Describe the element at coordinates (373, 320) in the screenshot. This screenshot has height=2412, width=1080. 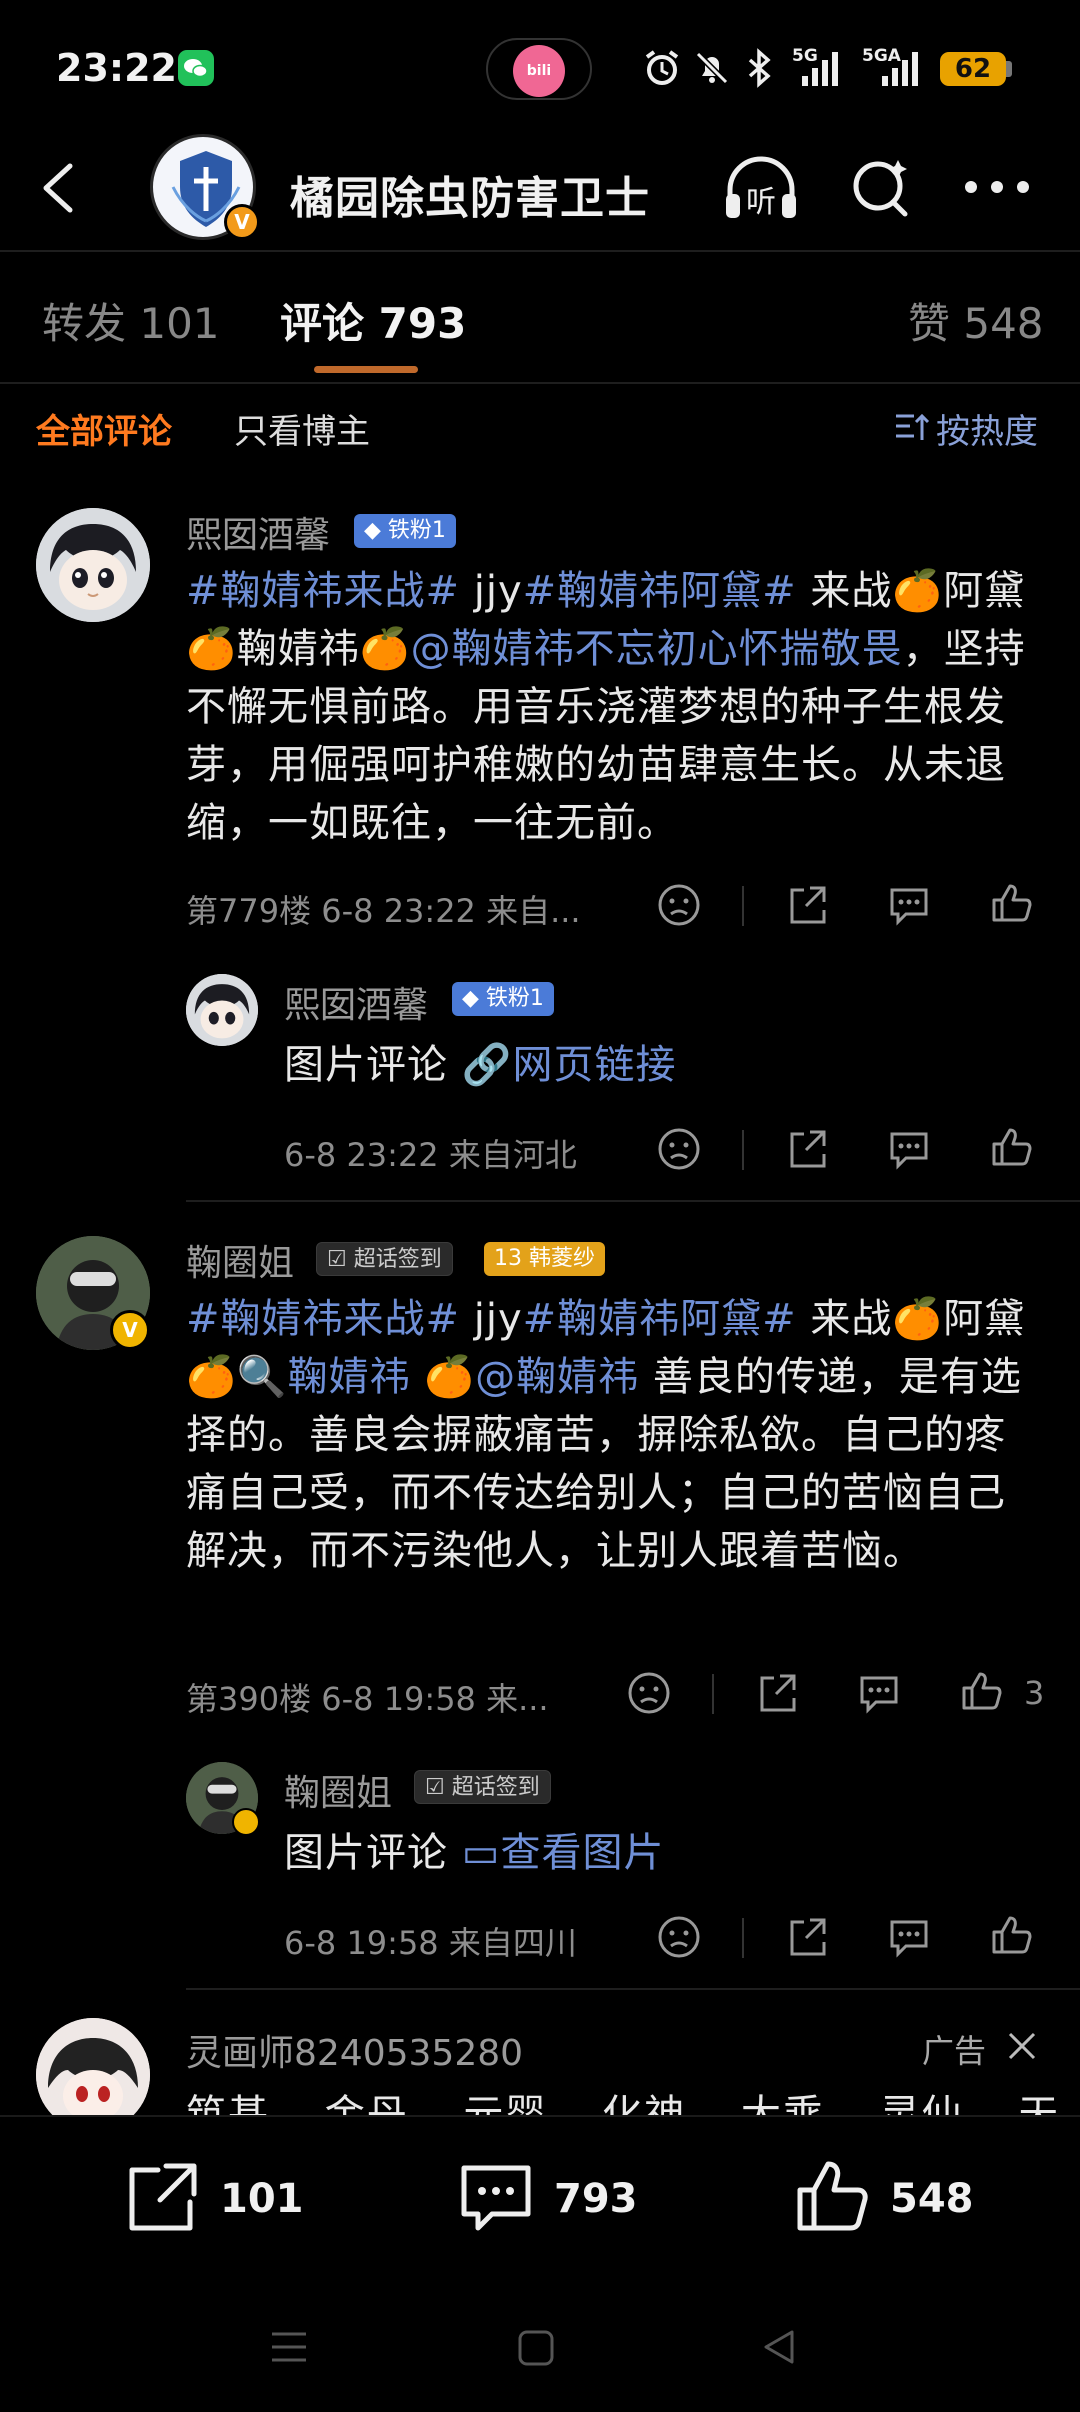
I see `tab-comments: 评论 793` at that location.